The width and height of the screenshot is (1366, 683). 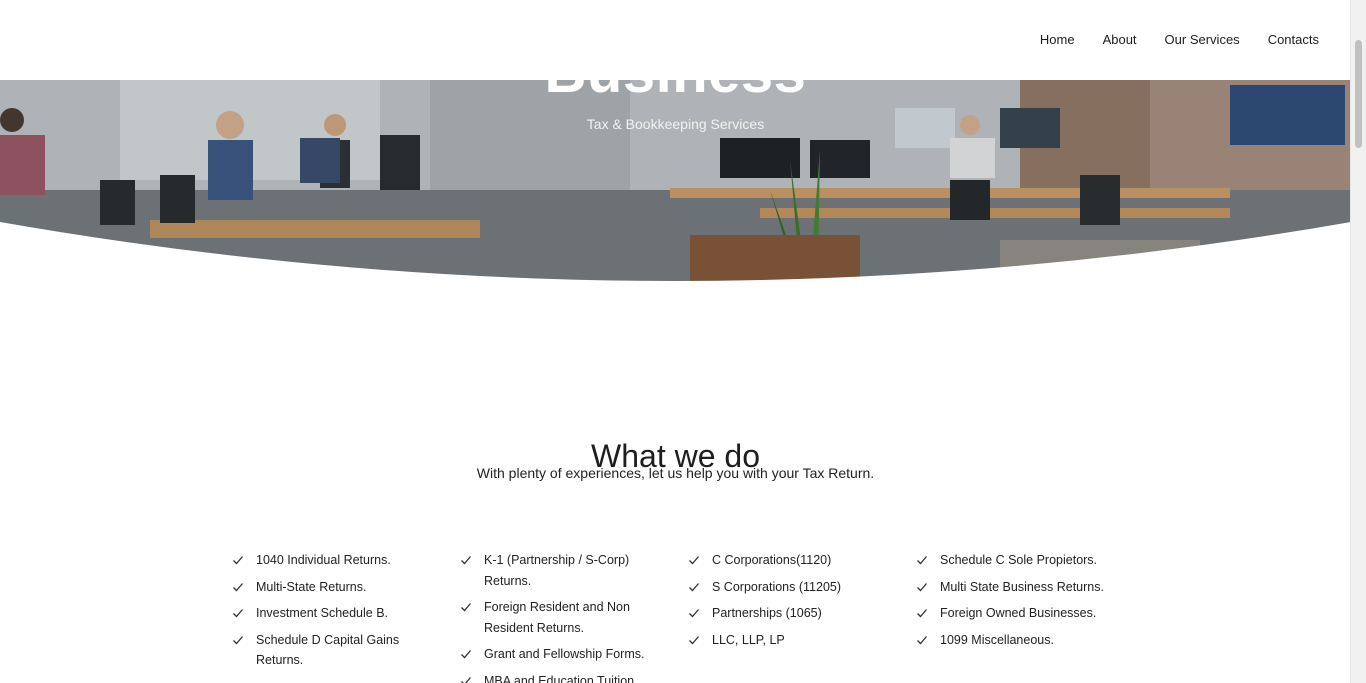 I want to click on nav-contacts-link: Contacts, so click(x=1293, y=40).